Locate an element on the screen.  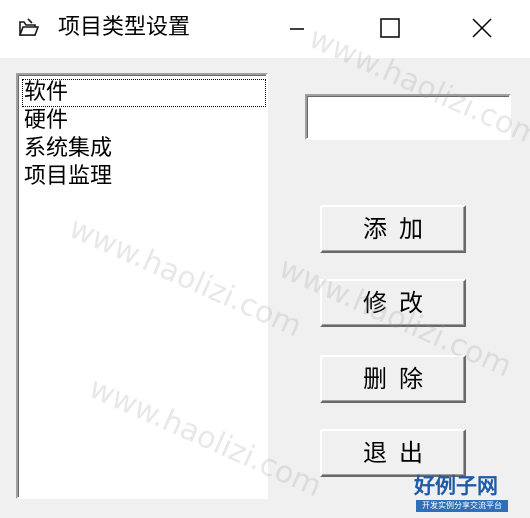
close-button is located at coordinates (481, 29).